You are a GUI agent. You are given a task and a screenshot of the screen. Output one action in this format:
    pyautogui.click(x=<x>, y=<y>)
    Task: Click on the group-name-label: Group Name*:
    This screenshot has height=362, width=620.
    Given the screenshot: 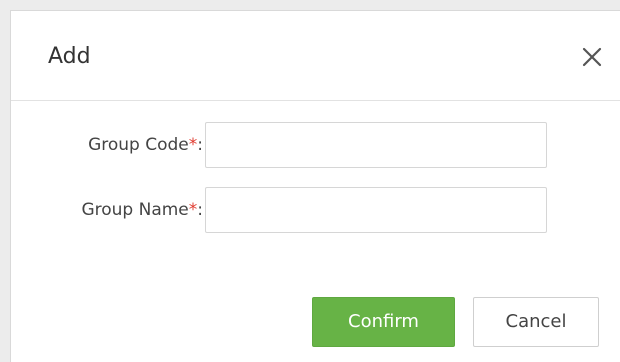 What is the action you would take?
    pyautogui.click(x=142, y=210)
    